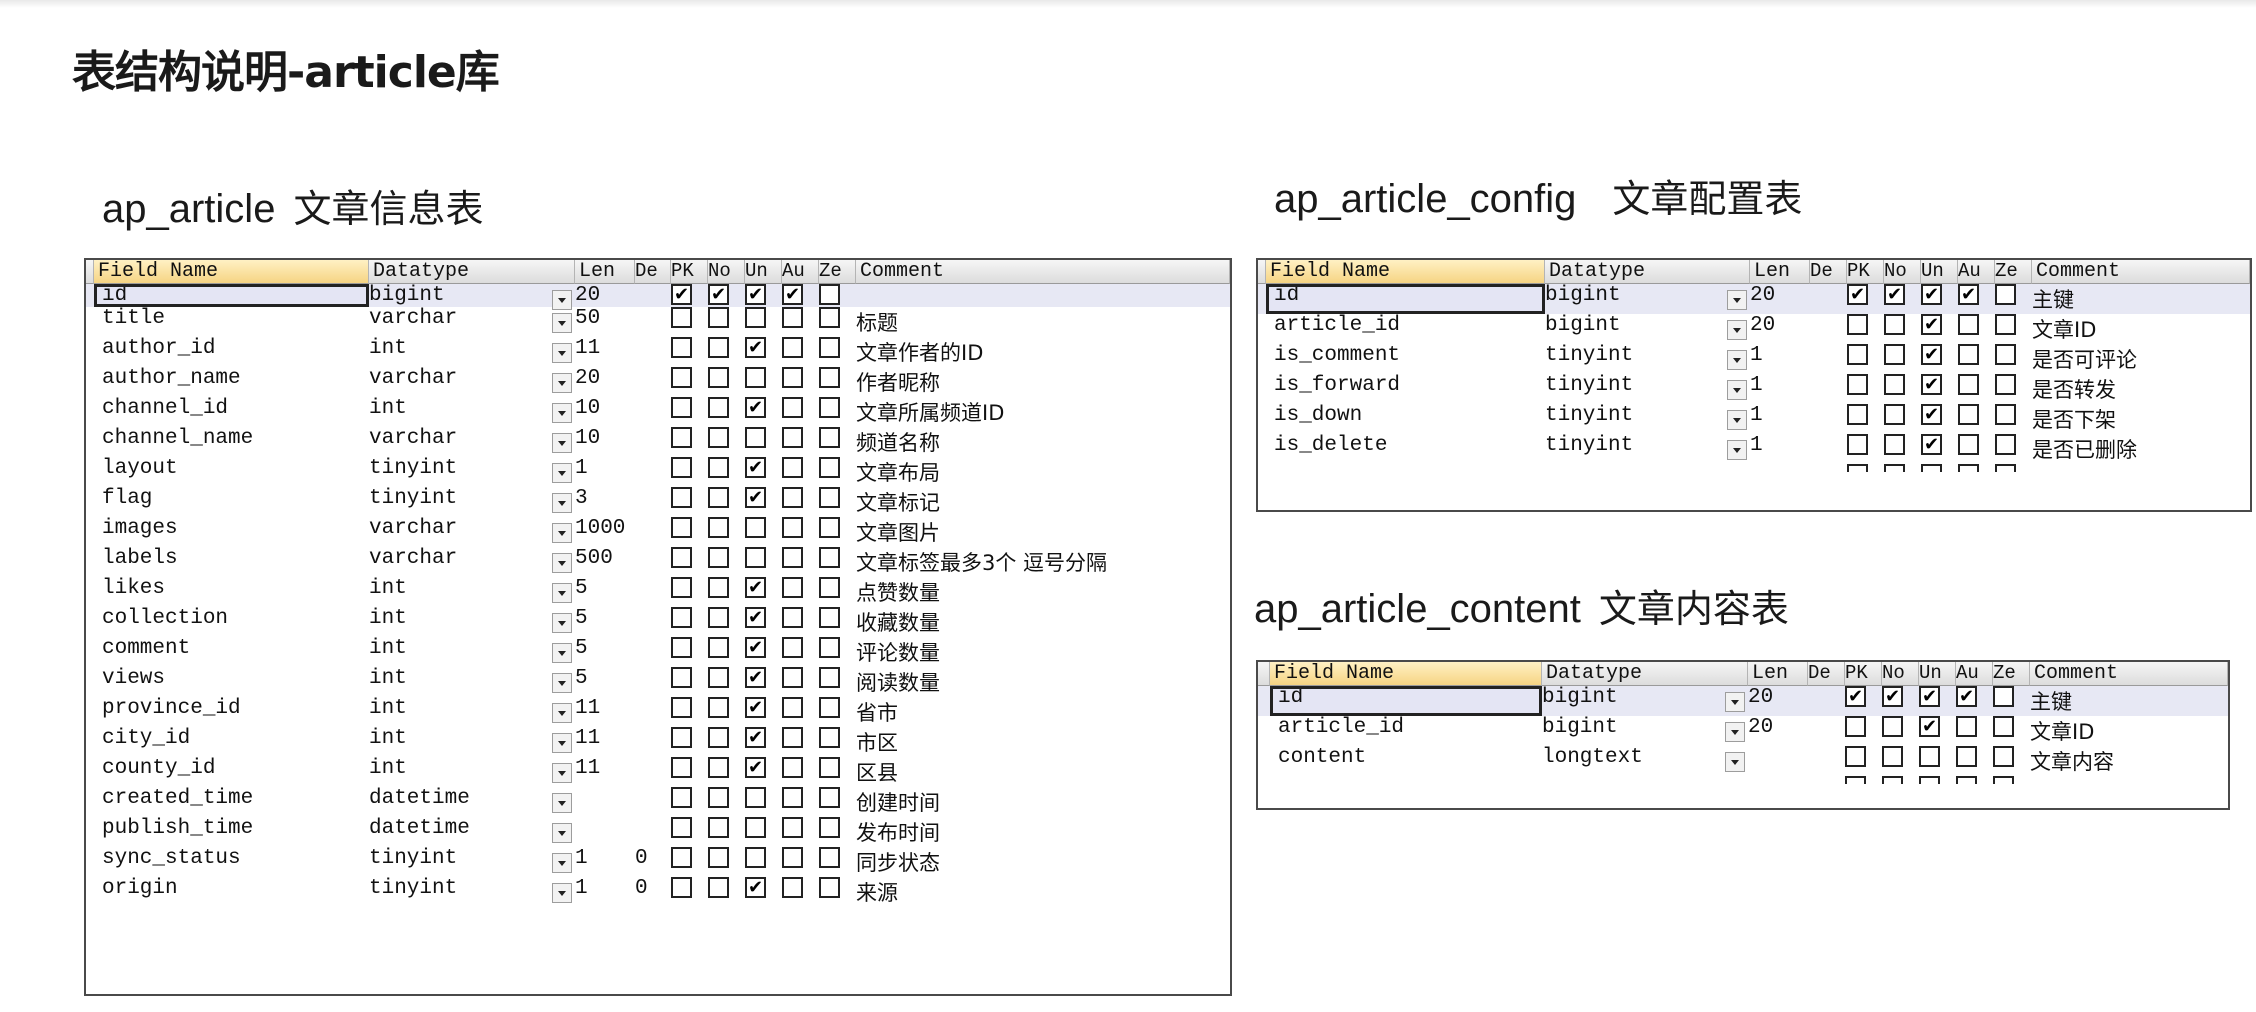  I want to click on top-edge, so click(1128, 4).